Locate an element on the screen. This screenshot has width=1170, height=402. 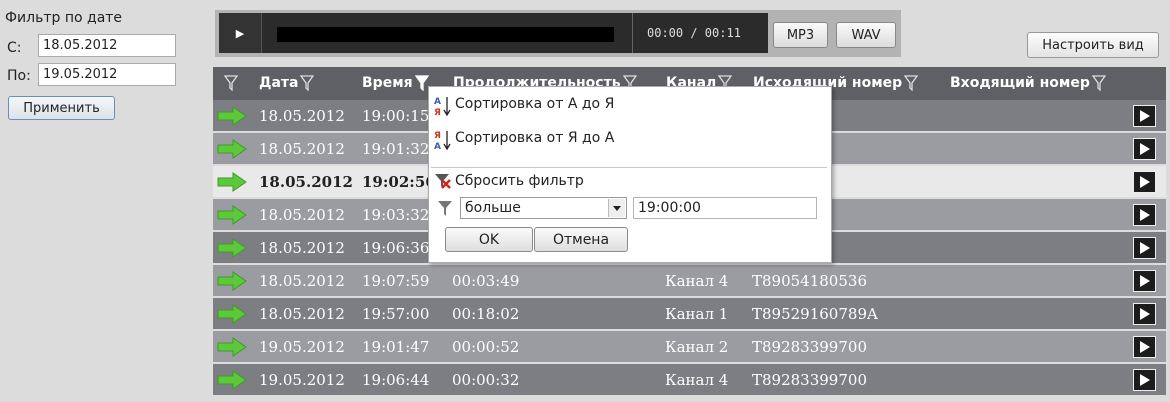
cell-time: 19:06:36 is located at coordinates (396, 248).